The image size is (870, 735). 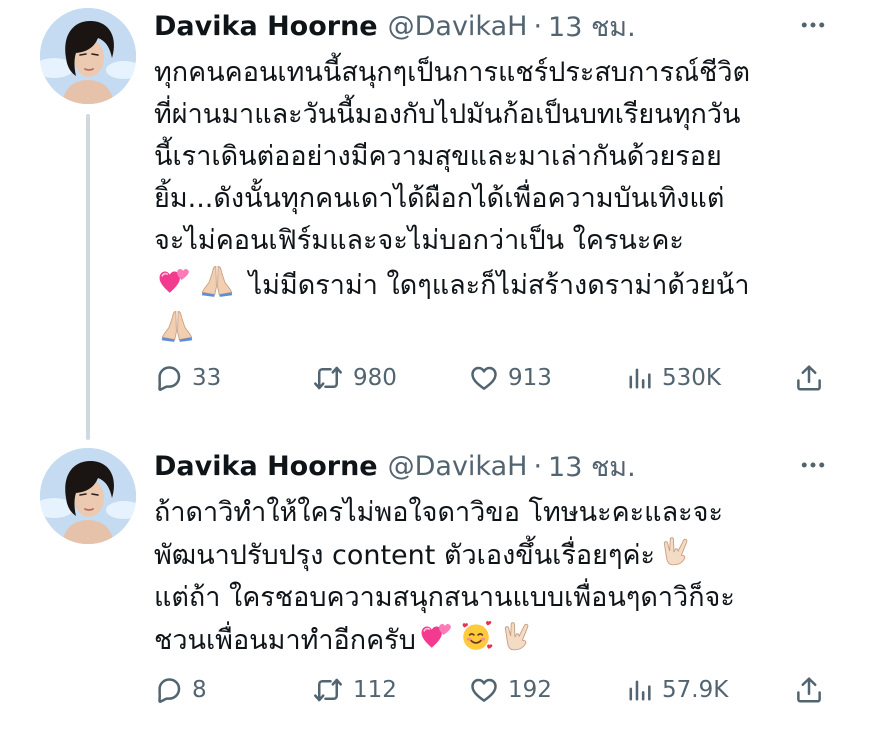 What do you see at coordinates (207, 378) in the screenshot?
I see `reply-count: 33` at bounding box center [207, 378].